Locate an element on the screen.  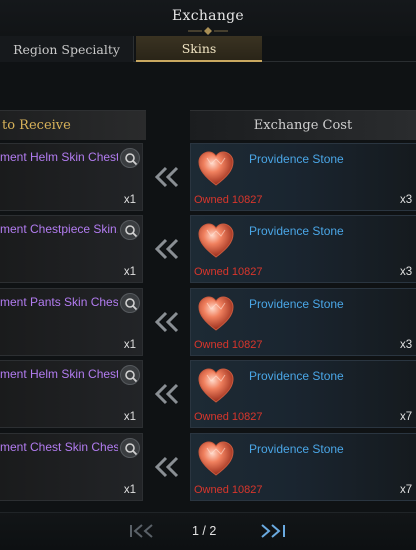
receive-item-name: ment Pants Skin Chest is located at coordinates (59, 302).